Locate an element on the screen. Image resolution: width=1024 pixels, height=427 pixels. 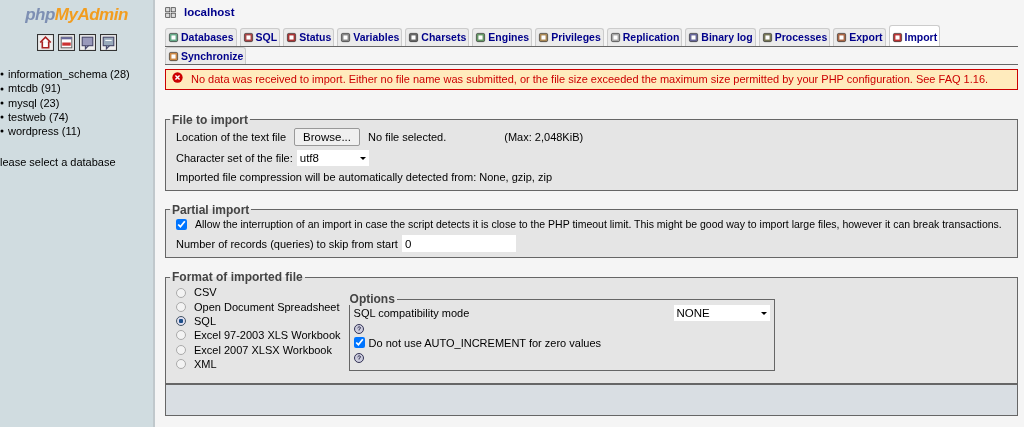
database-link: mysql (23) is located at coordinates (34, 102).